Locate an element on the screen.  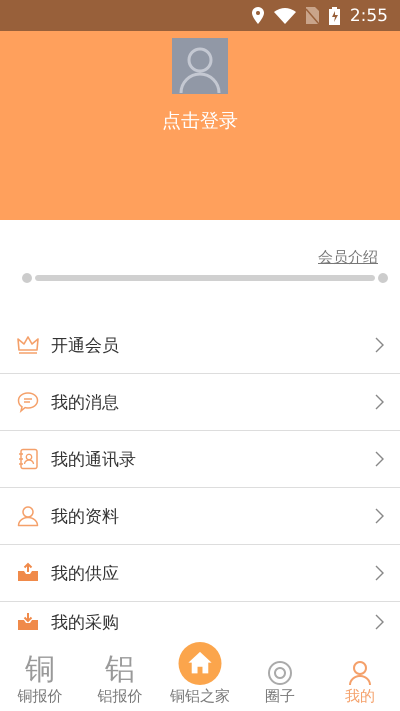
menu-label: 我的通讯录 is located at coordinates (94, 459).